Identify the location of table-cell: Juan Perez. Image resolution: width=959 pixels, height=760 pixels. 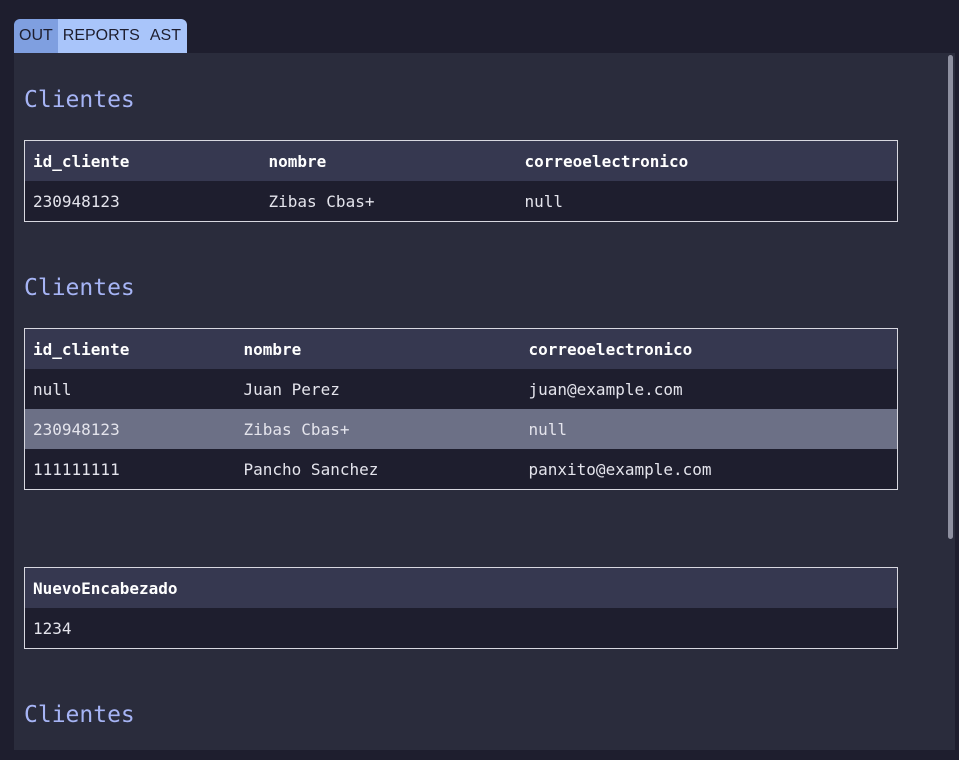
(378, 389).